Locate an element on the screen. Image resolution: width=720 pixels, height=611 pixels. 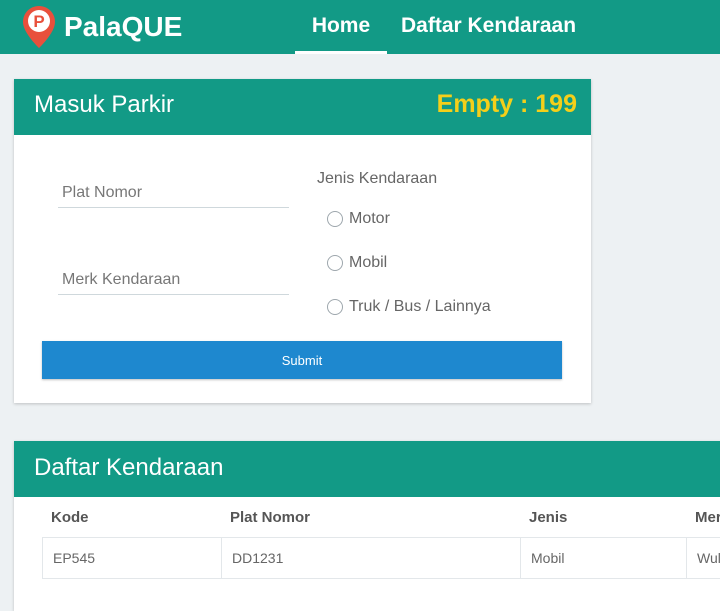
cell-jenis: Mobil is located at coordinates (603, 558).